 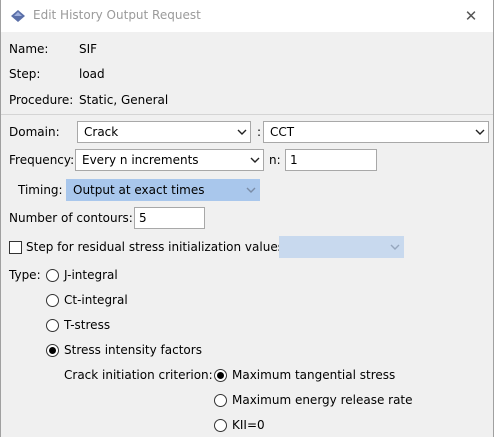 I want to click on criterion-radio-max-tangential-stress, so click(x=220, y=375).